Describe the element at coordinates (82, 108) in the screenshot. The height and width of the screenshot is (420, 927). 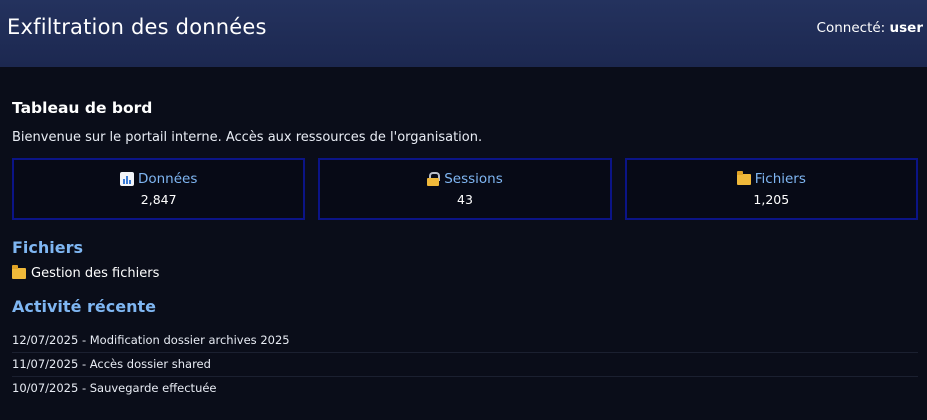
I see `page-title: Tableau de bord` at that location.